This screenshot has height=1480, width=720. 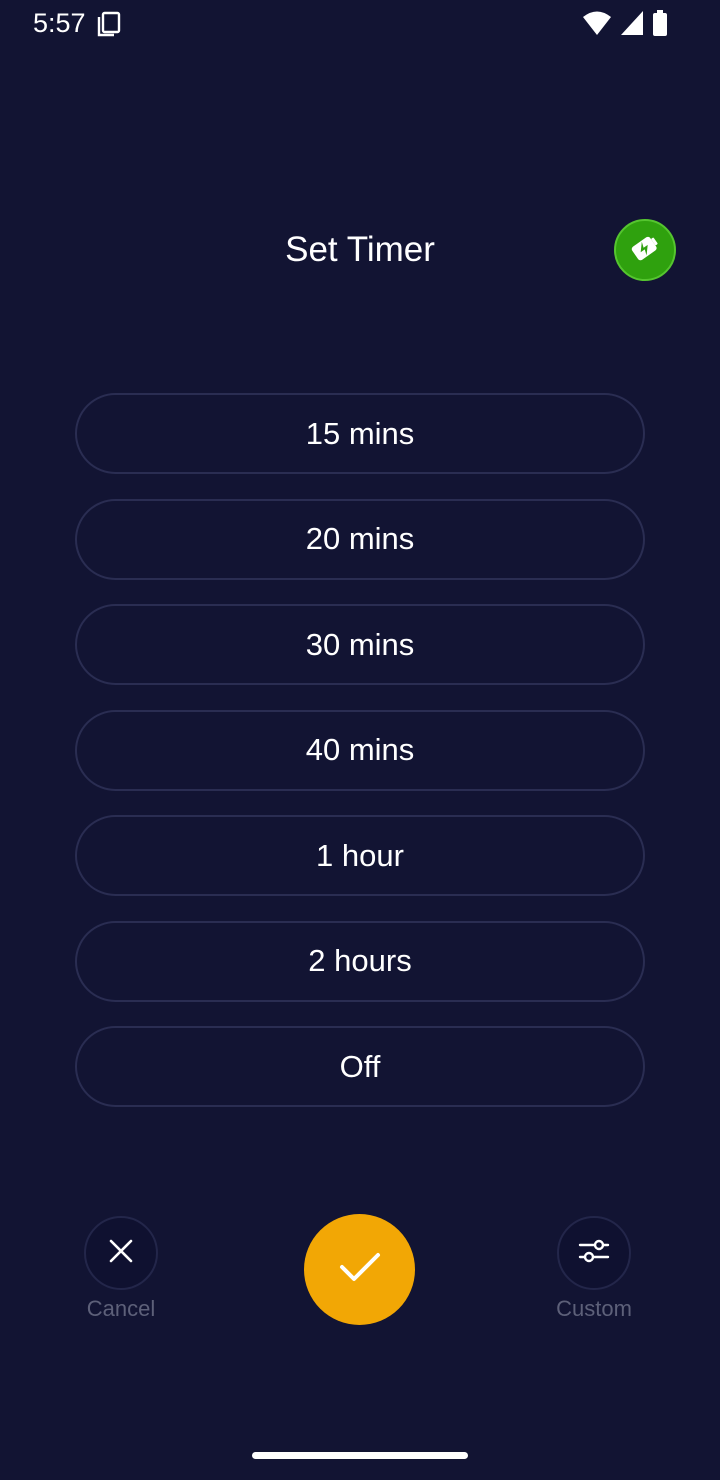 What do you see at coordinates (360, 644) in the screenshot?
I see `option-30-mins: 30 mins` at bounding box center [360, 644].